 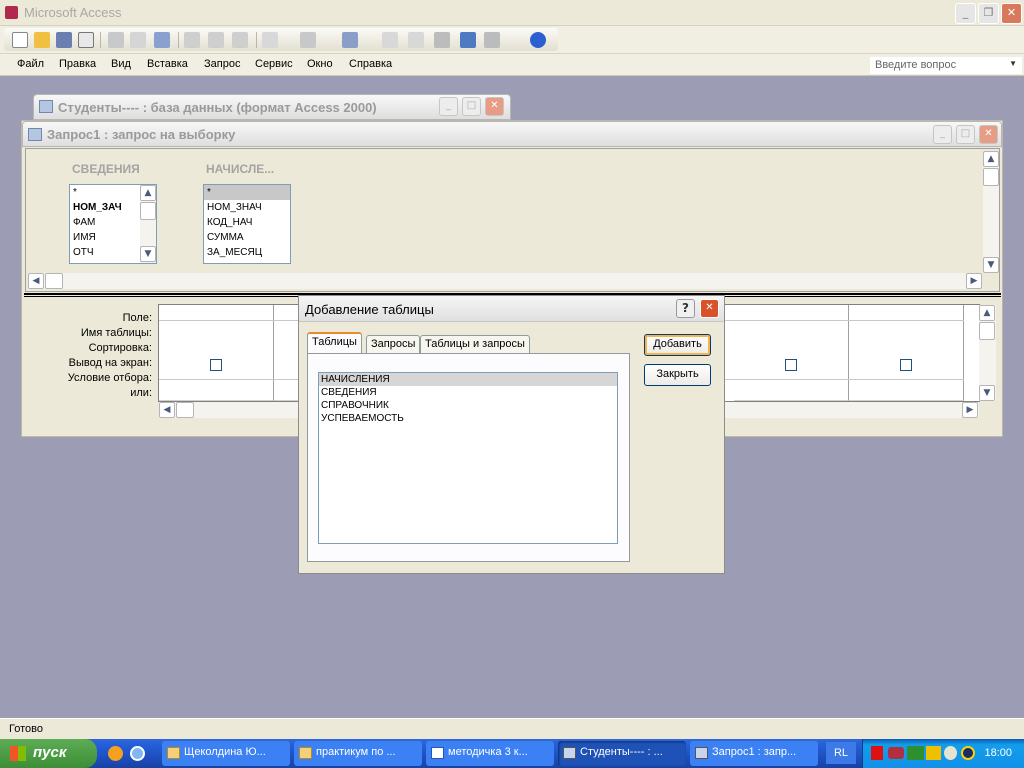 I want to click on search-icon, so click(x=86, y=40).